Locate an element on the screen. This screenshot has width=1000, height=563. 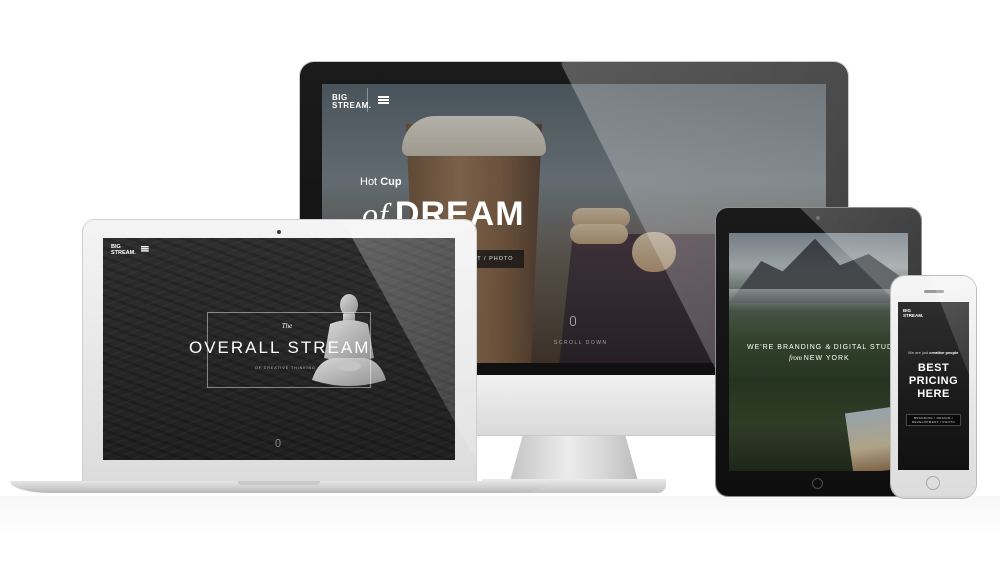
phone-speaker is located at coordinates (934, 291).